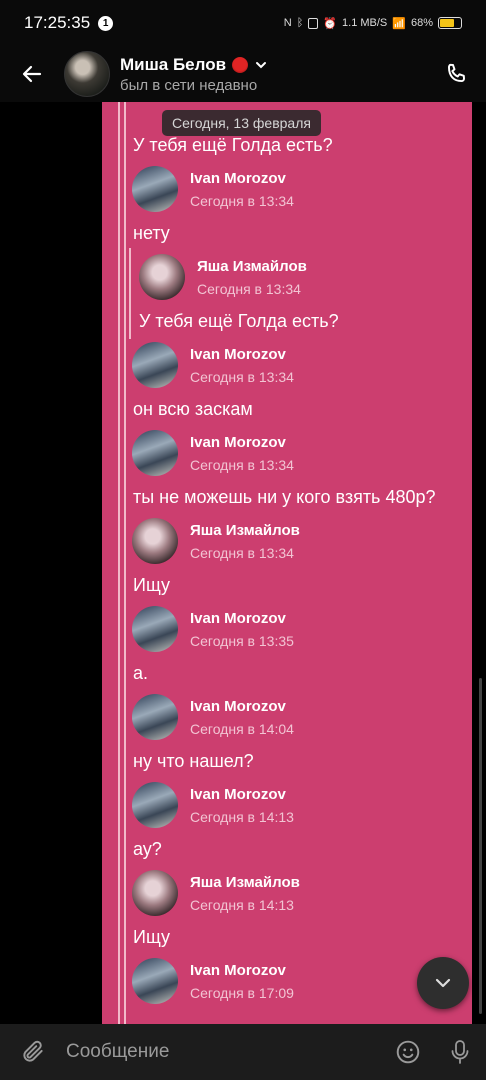  Describe the element at coordinates (300, 23) in the screenshot. I see `bluetooth-icon: ᛒ` at that location.